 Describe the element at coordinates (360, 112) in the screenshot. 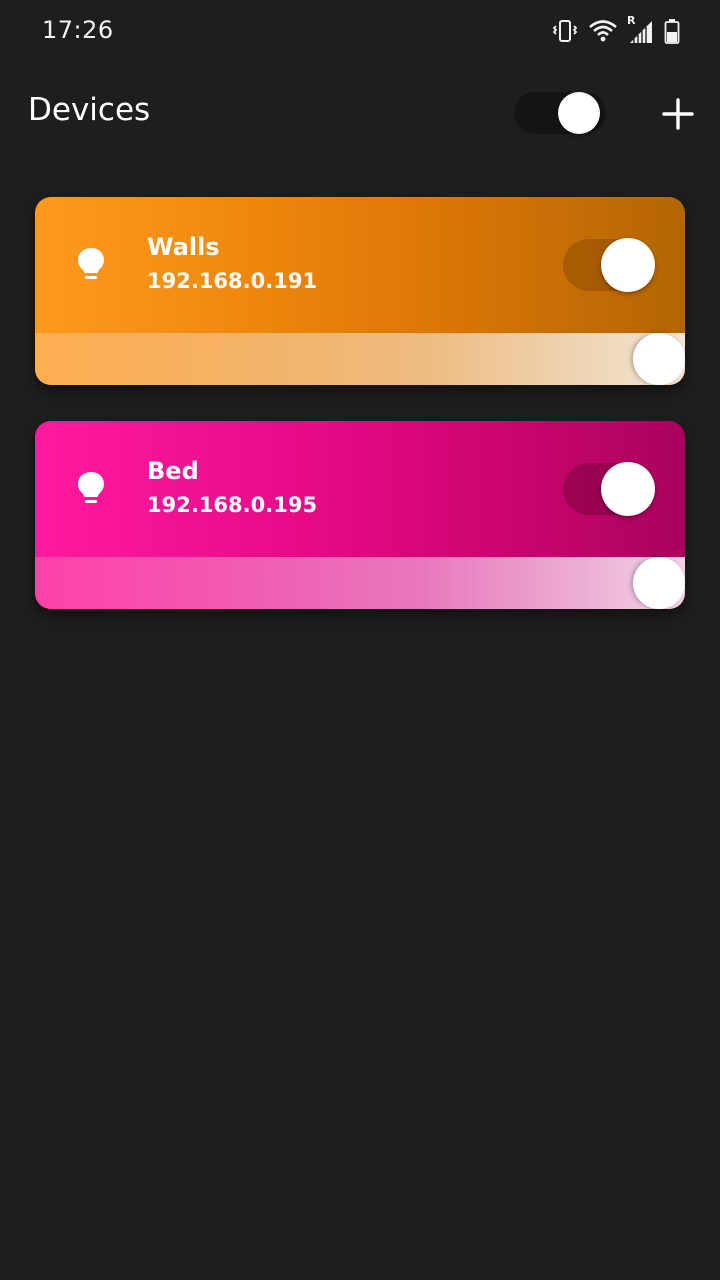

I see `app-header: Devices` at that location.